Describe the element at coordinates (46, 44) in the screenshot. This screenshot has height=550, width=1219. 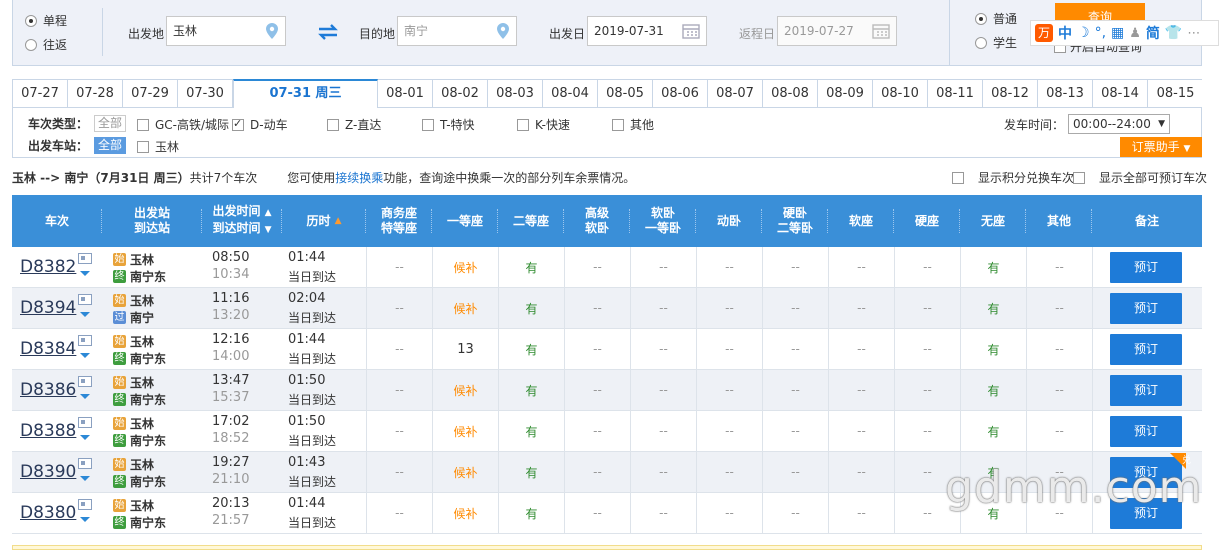
I see `trip-roundtrip-radio: 往返` at that location.